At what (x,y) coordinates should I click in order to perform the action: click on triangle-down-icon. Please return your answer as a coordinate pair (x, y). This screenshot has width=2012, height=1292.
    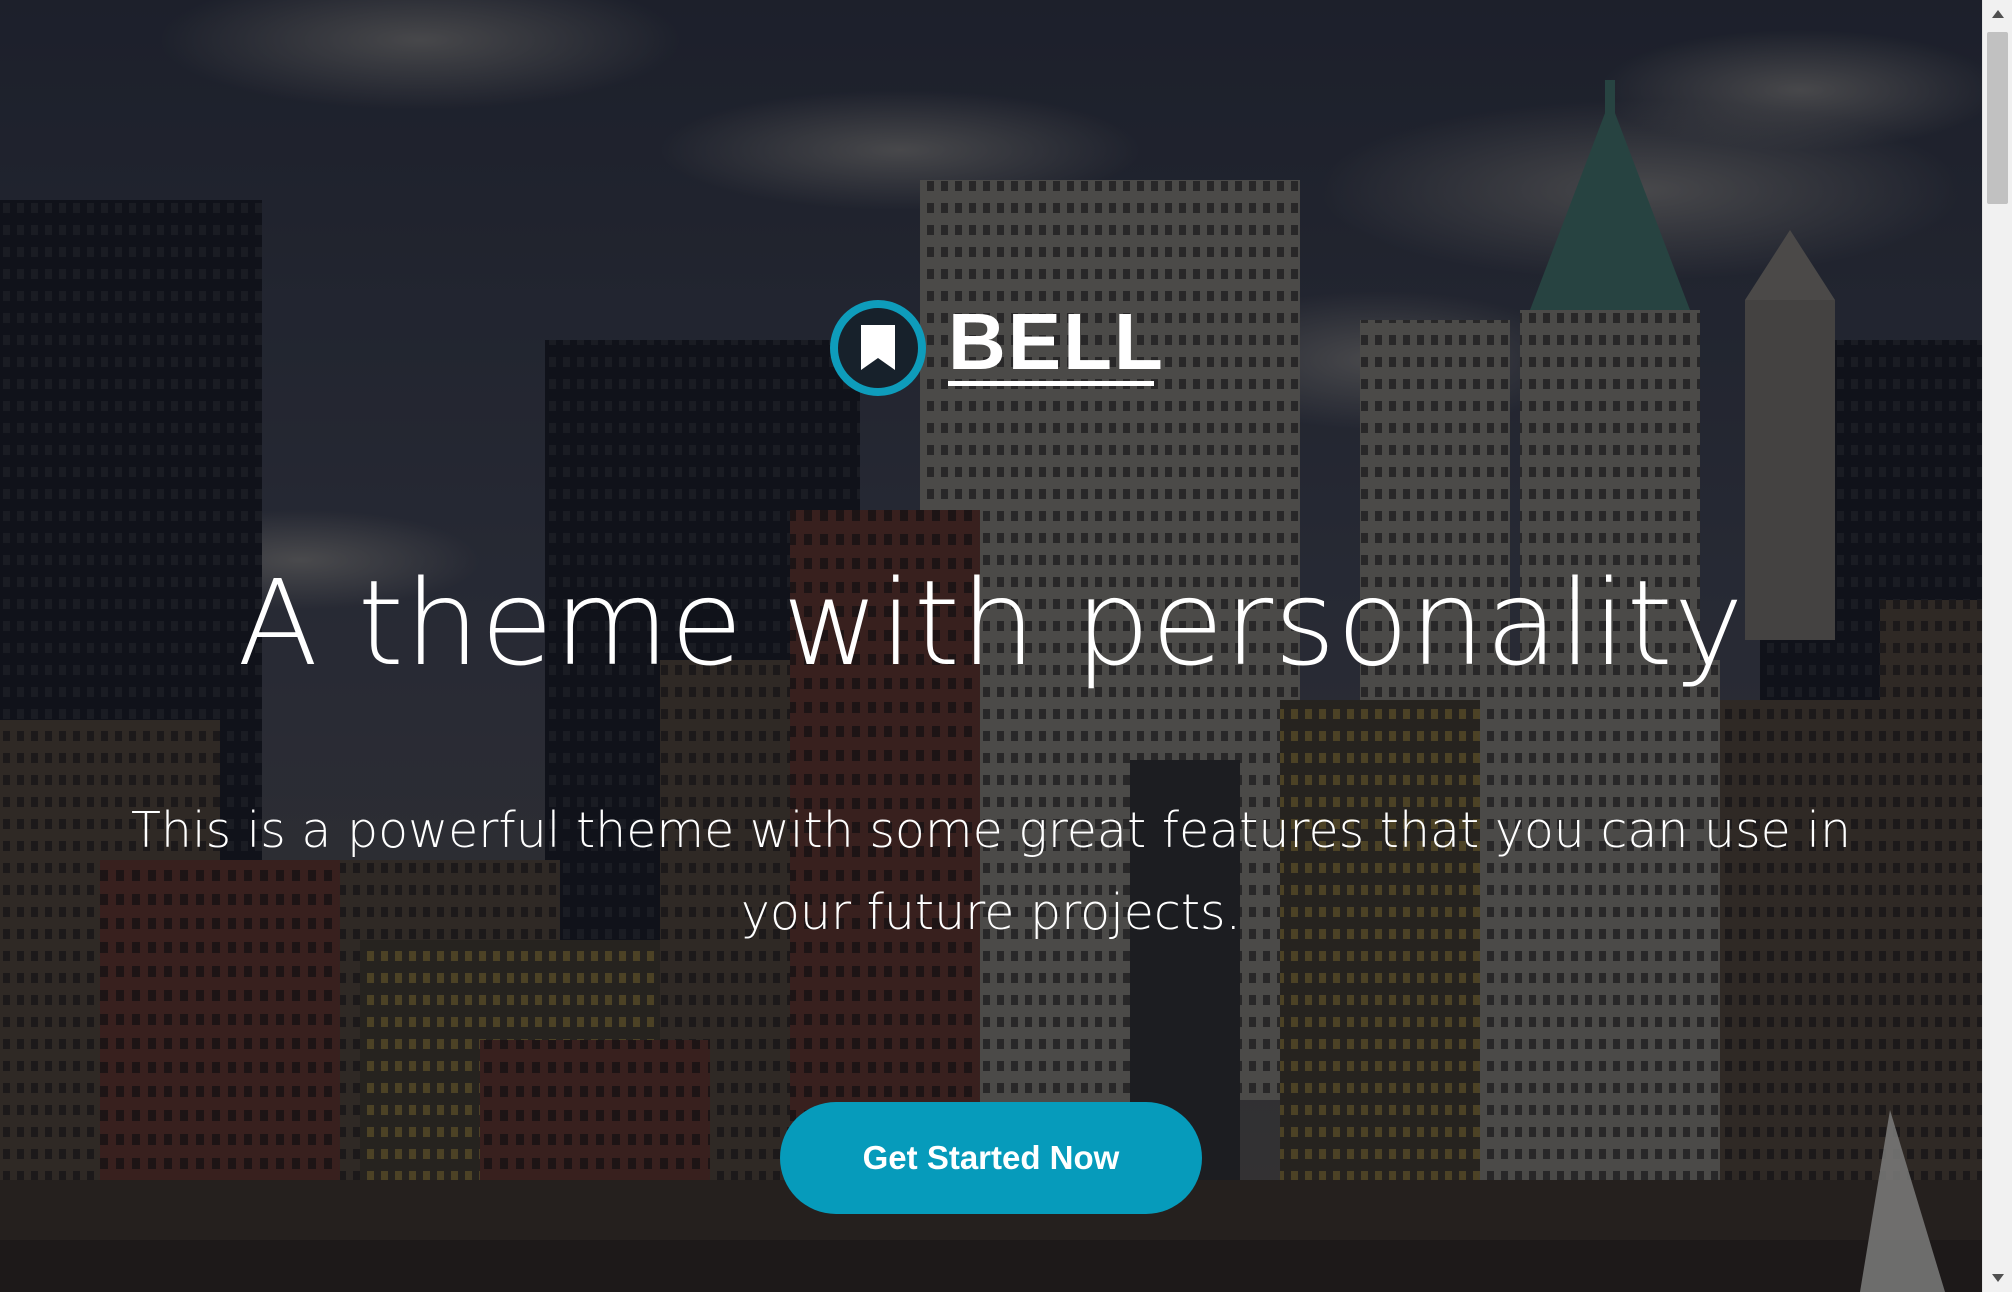
    Looking at the image, I should click on (1997, 1278).